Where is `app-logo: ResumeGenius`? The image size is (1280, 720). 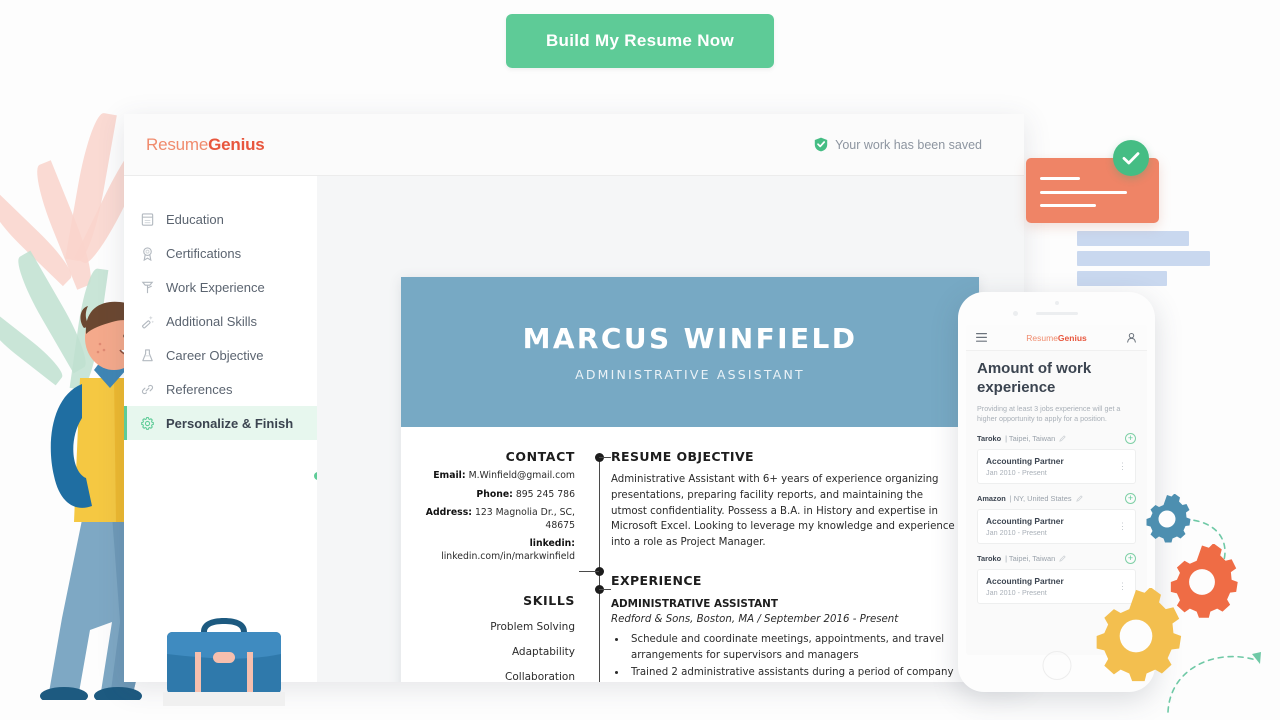 app-logo: ResumeGenius is located at coordinates (205, 145).